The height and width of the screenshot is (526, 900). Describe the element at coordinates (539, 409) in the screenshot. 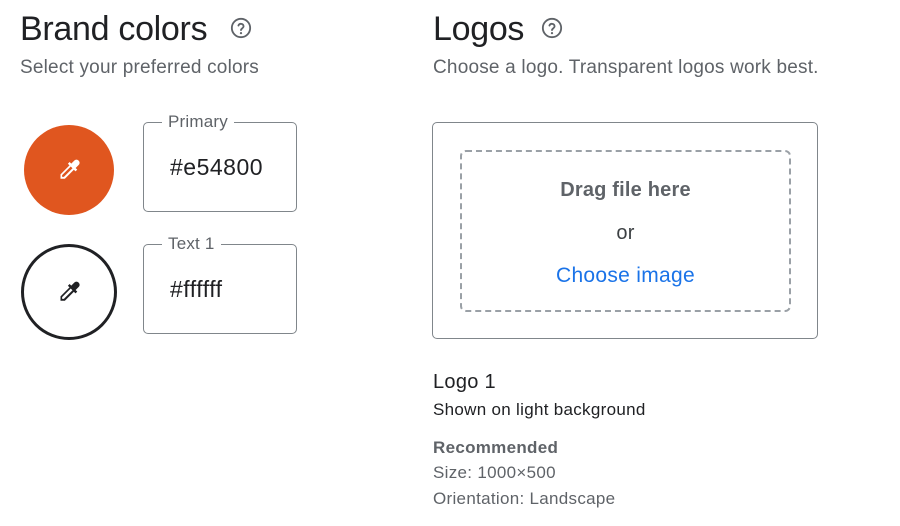

I see `logo-description: Shown on light background` at that location.